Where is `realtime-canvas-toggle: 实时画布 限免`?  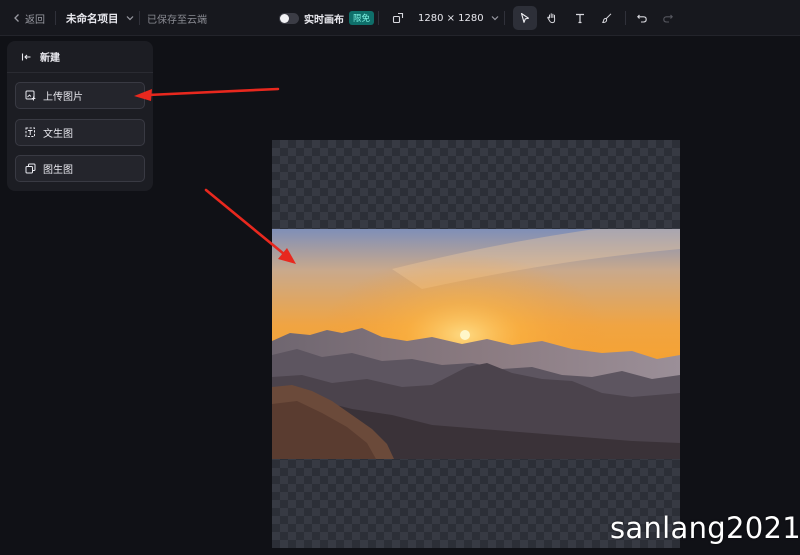
realtime-canvas-toggle: 实时画布 限免 is located at coordinates (327, 18).